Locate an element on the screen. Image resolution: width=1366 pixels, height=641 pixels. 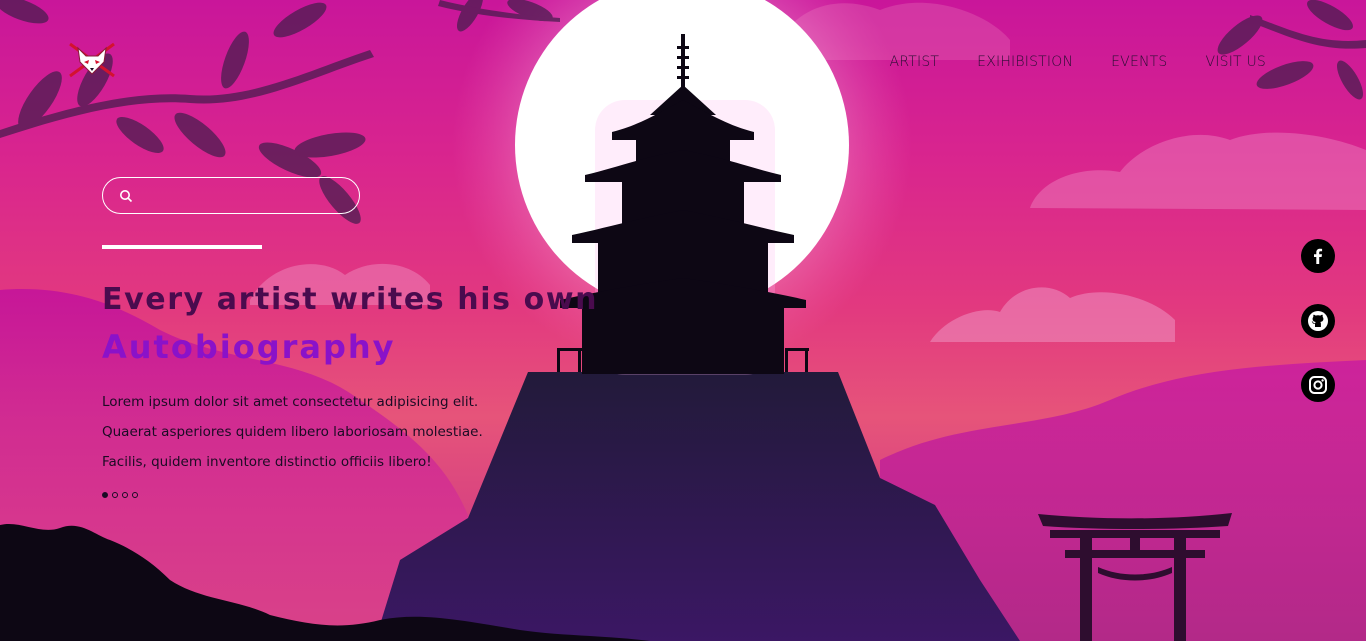
github-button is located at coordinates (1318, 321).